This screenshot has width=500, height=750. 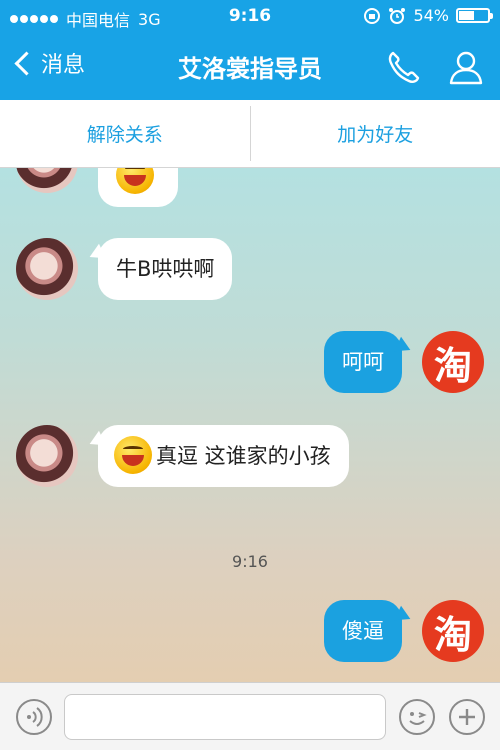 I want to click on input-bar, so click(x=250, y=716).